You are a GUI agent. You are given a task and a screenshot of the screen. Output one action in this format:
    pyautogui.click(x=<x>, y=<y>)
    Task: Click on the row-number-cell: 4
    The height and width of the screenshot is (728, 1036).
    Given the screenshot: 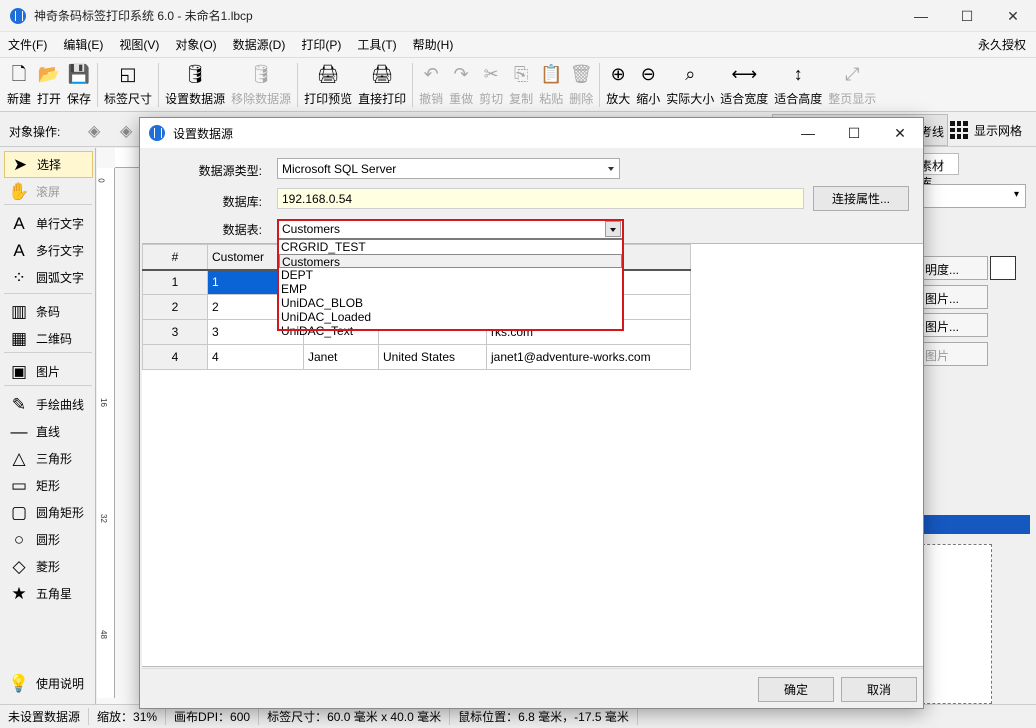 What is the action you would take?
    pyautogui.click(x=175, y=357)
    